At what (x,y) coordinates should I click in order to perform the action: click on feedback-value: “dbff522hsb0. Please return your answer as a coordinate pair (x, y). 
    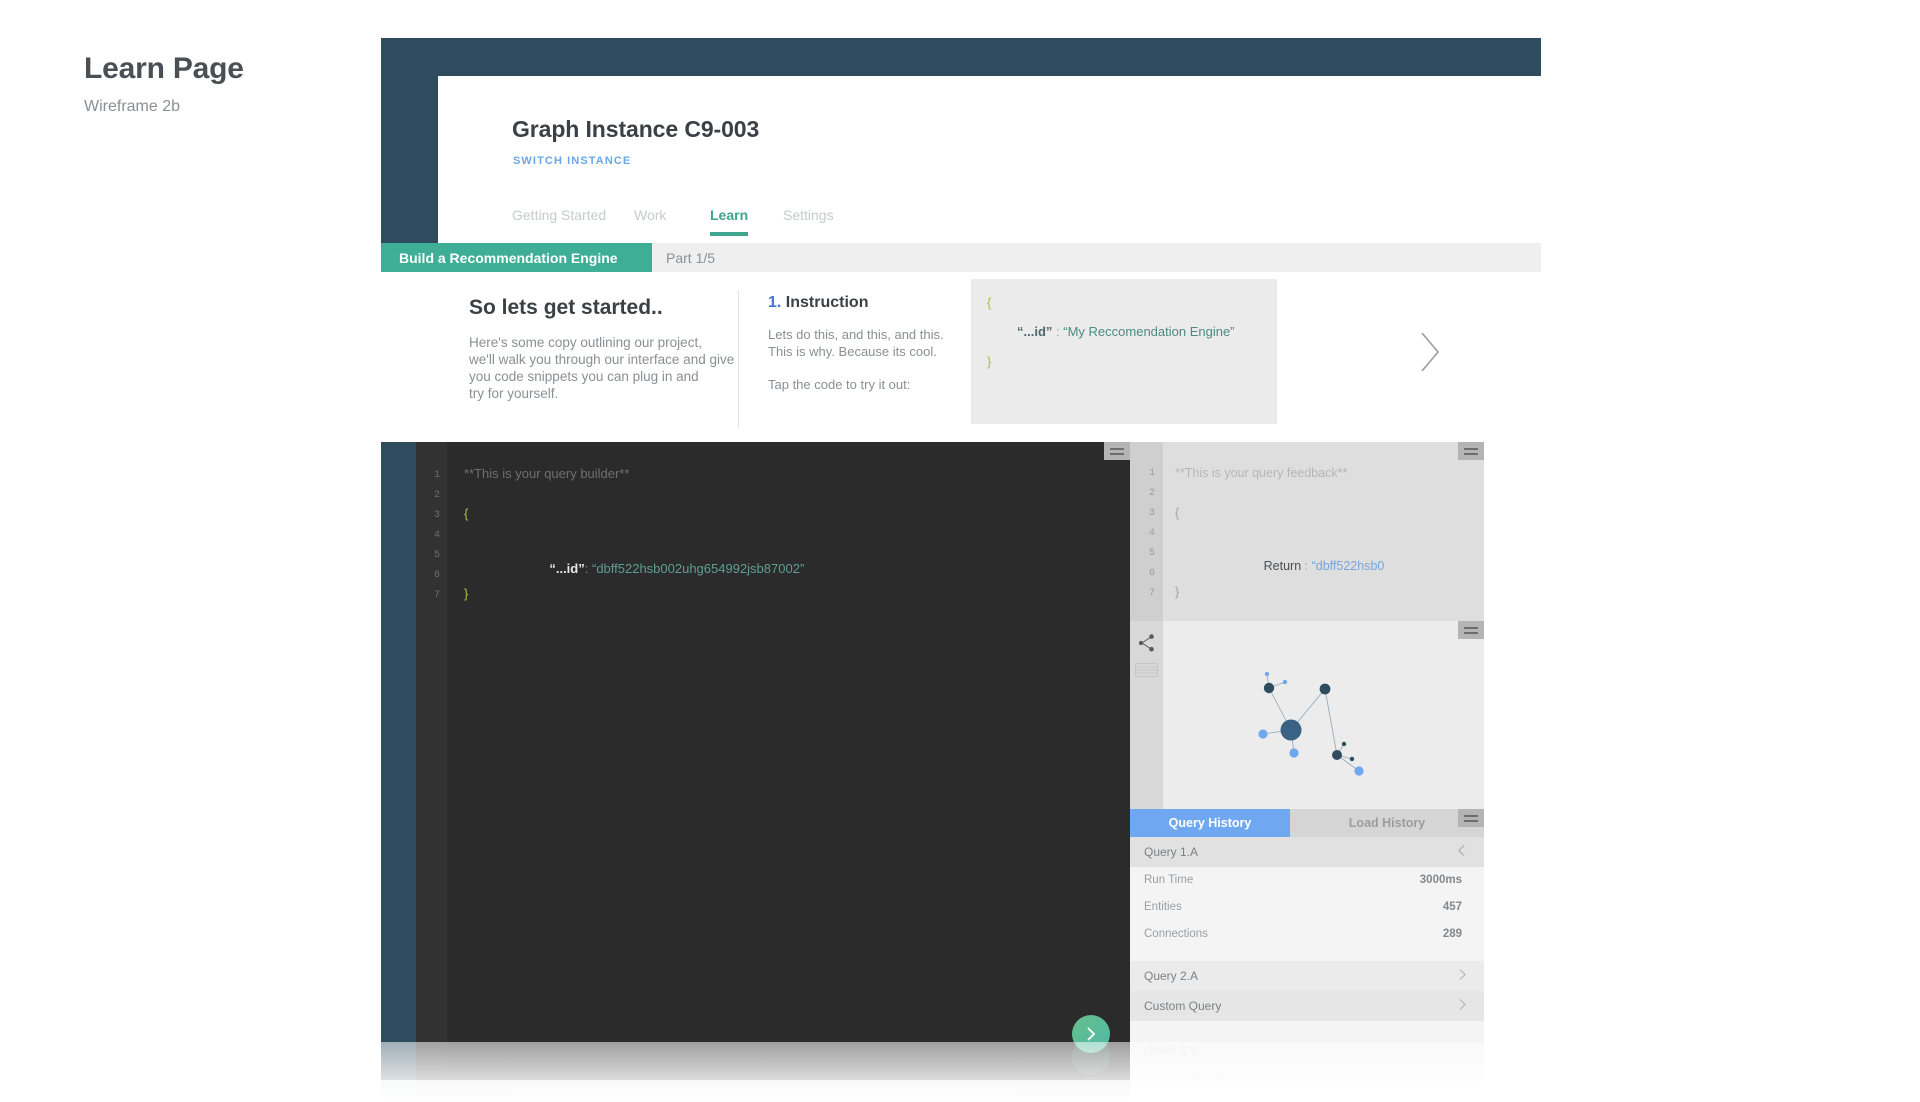
    Looking at the image, I should click on (1348, 566).